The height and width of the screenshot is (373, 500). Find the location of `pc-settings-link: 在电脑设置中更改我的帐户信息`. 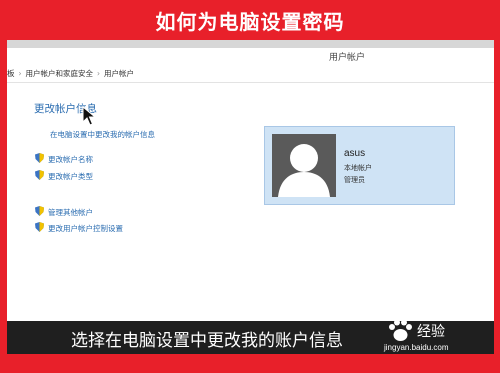

pc-settings-link: 在电脑设置中更改我的帐户信息 is located at coordinates (102, 134).